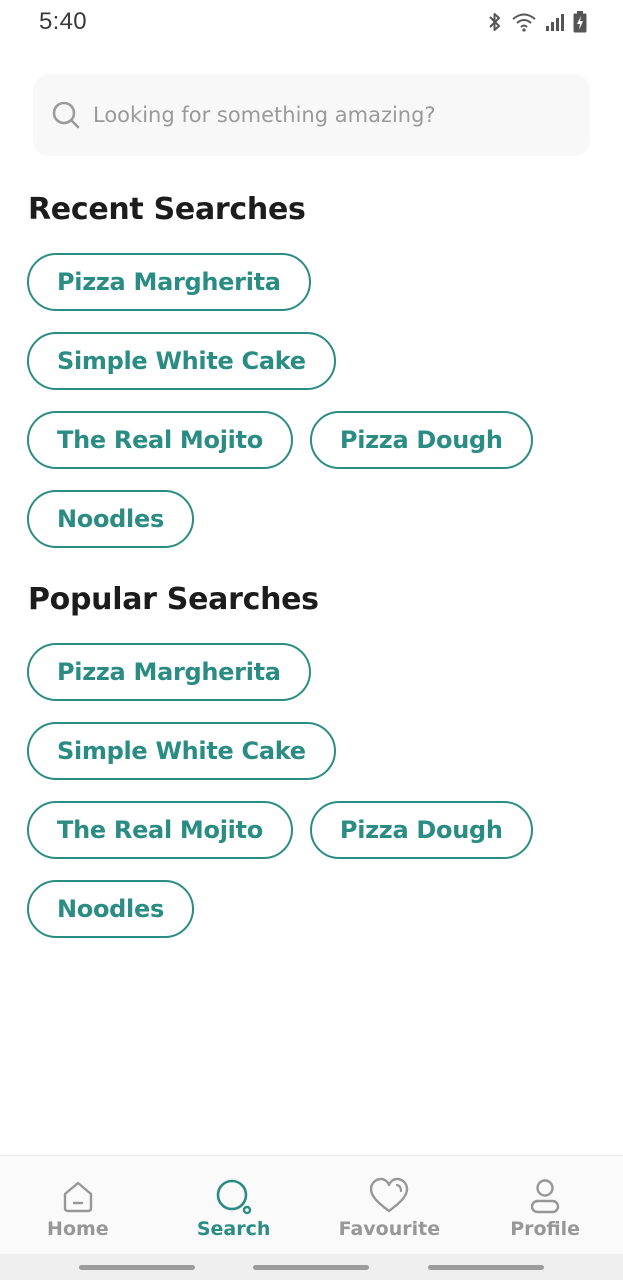 This screenshot has width=623, height=1280. I want to click on signal-icon, so click(555, 22).